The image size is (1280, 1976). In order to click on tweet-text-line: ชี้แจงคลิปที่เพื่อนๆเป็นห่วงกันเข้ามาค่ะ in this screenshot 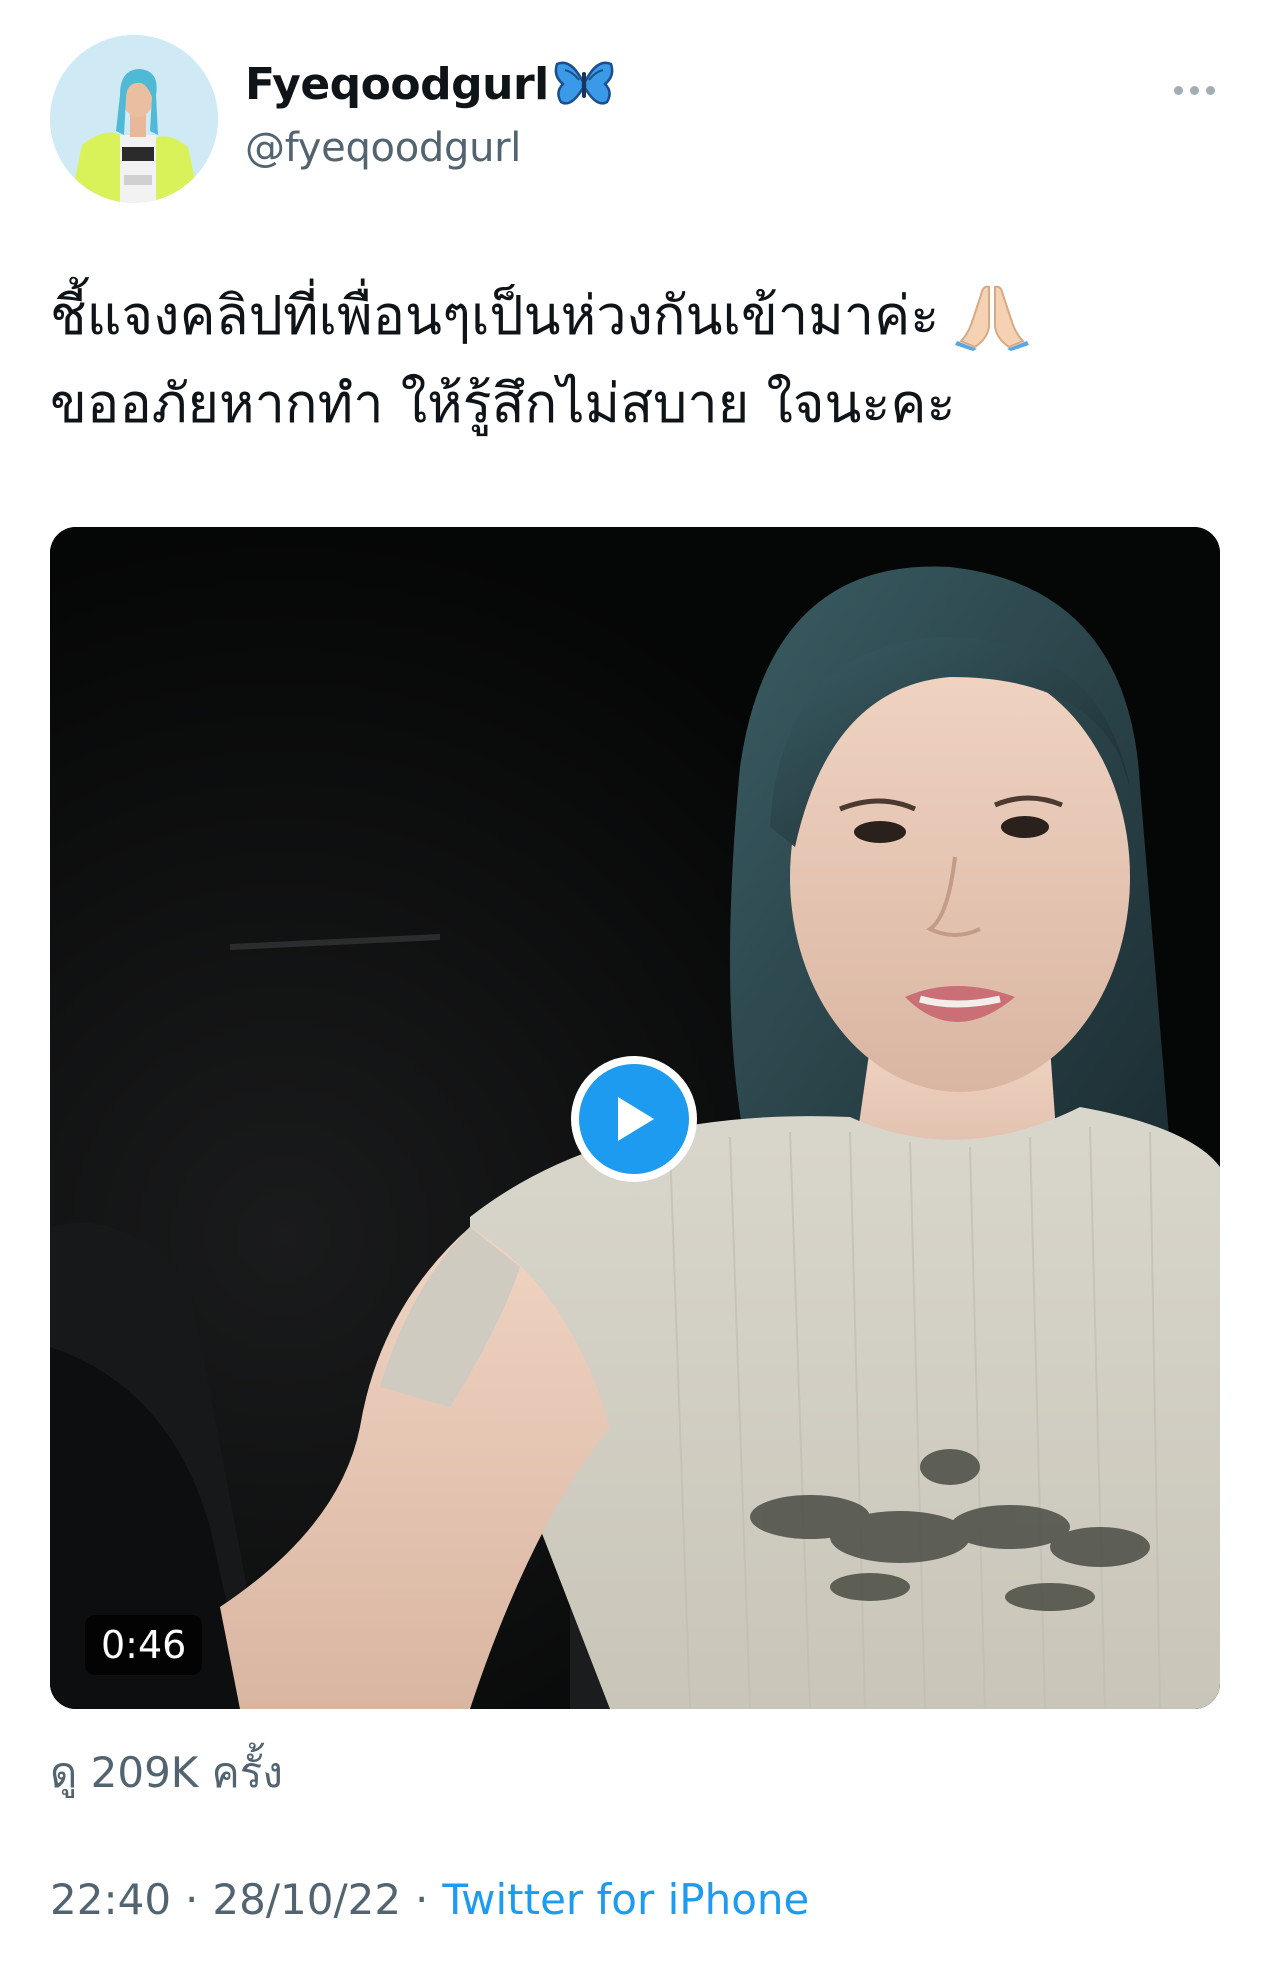, I will do `click(640, 316)`.